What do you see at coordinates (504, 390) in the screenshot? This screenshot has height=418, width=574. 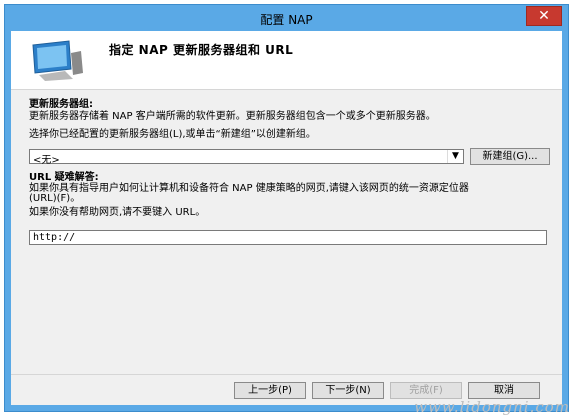 I see `cancel-button: 取消` at bounding box center [504, 390].